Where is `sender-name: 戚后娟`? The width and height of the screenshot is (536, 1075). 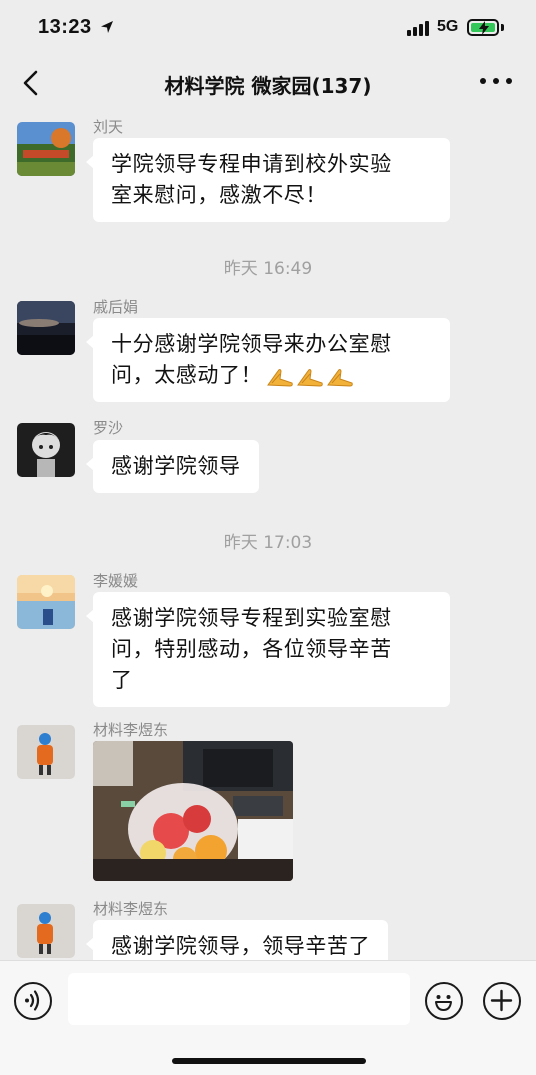
sender-name: 戚后娟 is located at coordinates (116, 307).